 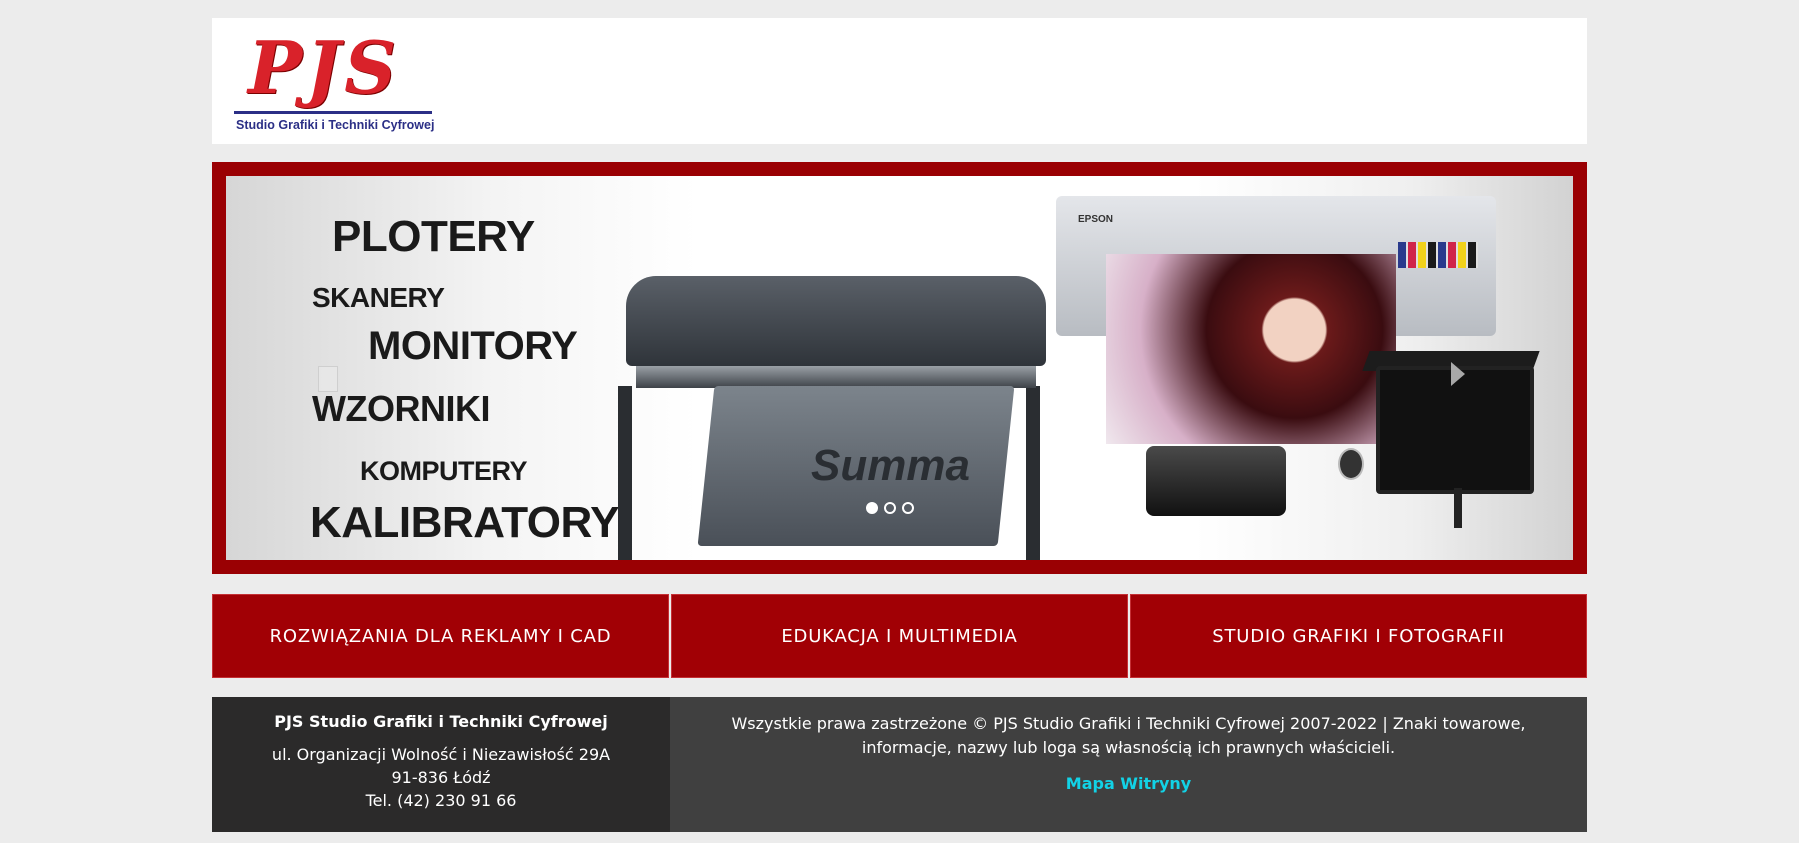 I want to click on print-poster-image, so click(x=1251, y=349).